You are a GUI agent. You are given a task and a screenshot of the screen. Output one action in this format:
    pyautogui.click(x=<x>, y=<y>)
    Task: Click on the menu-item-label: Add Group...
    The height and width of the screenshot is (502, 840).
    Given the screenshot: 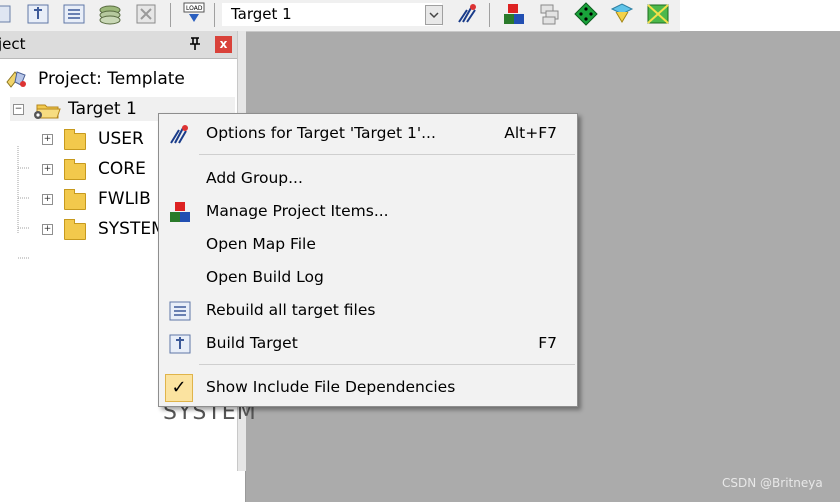 What is the action you would take?
    pyautogui.click(x=254, y=178)
    